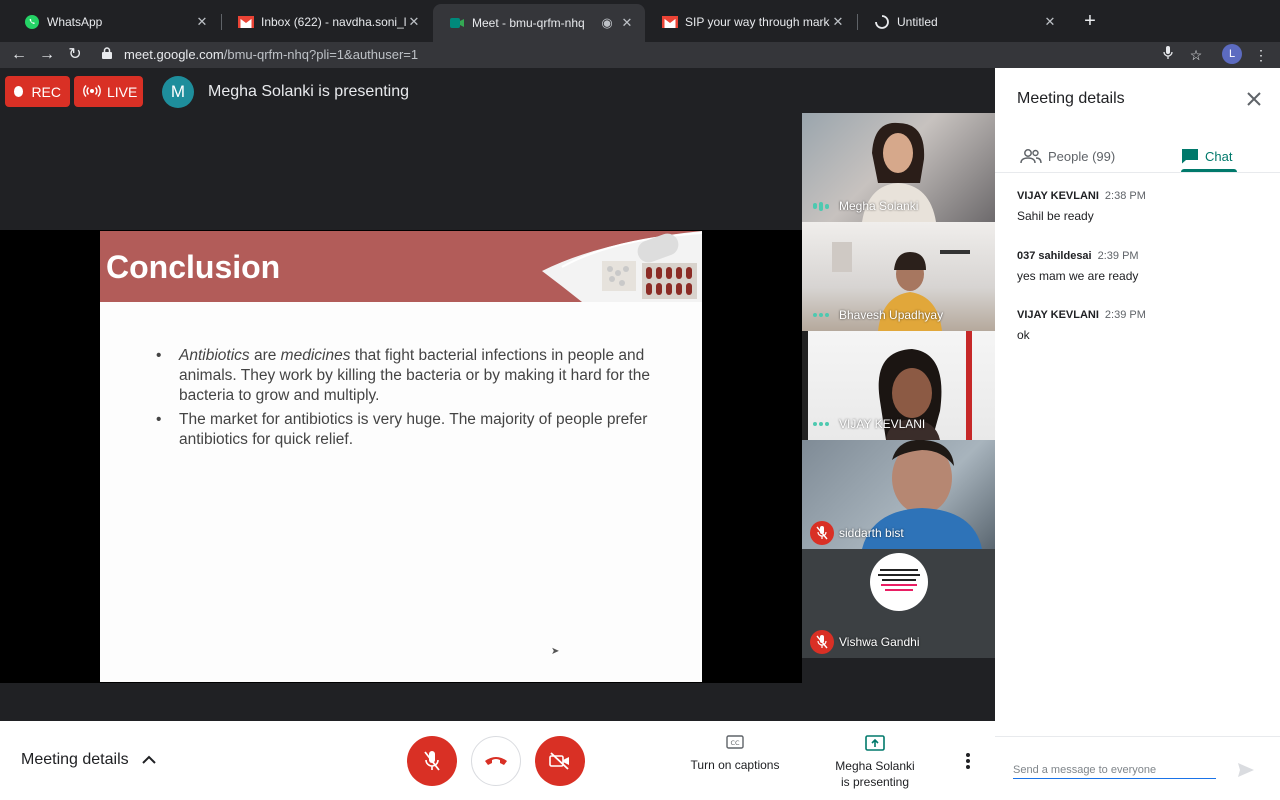 The height and width of the screenshot is (800, 1280). I want to click on recording-badge: REC, so click(37, 91).